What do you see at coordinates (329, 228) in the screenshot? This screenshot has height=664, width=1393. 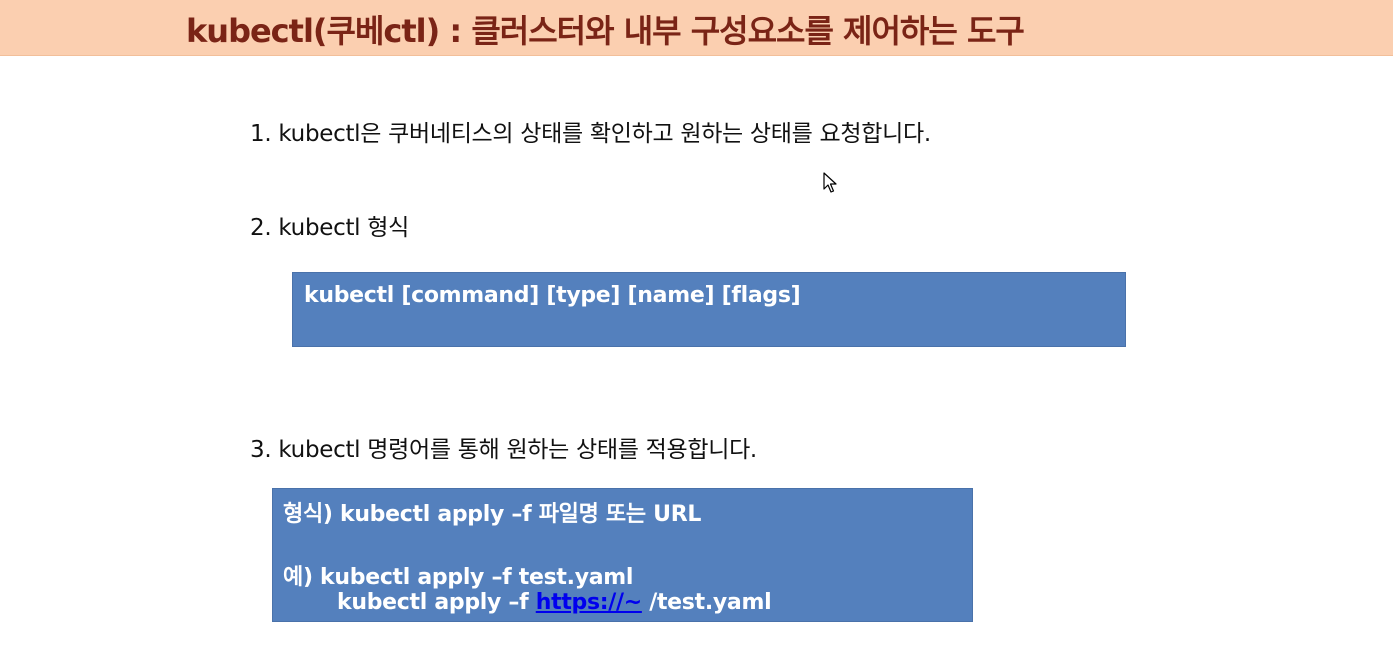 I see `item-2-text: 2. kubectl 형식` at bounding box center [329, 228].